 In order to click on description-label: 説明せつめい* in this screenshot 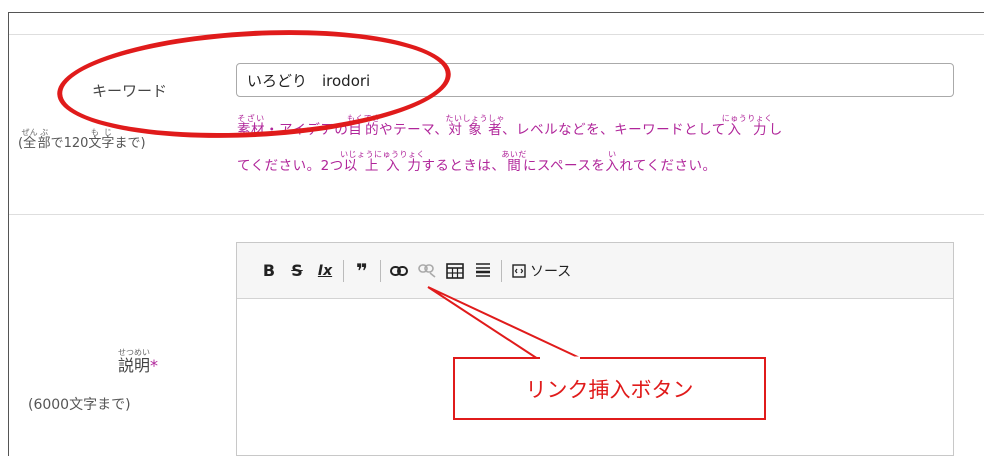, I will do `click(138, 361)`.